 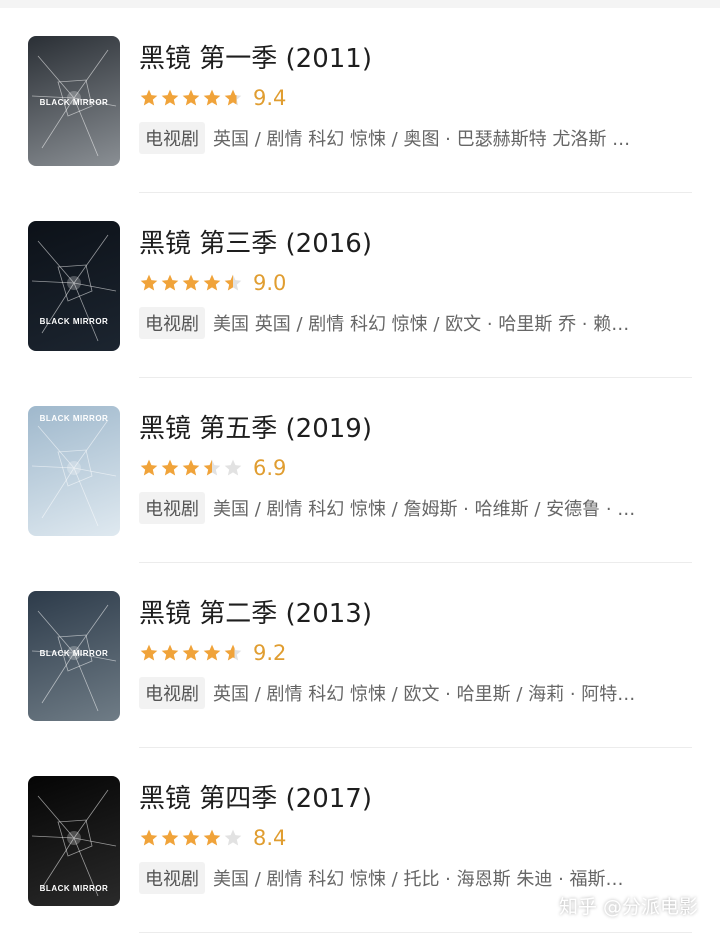 I want to click on rating-score: 9.4, so click(x=270, y=98).